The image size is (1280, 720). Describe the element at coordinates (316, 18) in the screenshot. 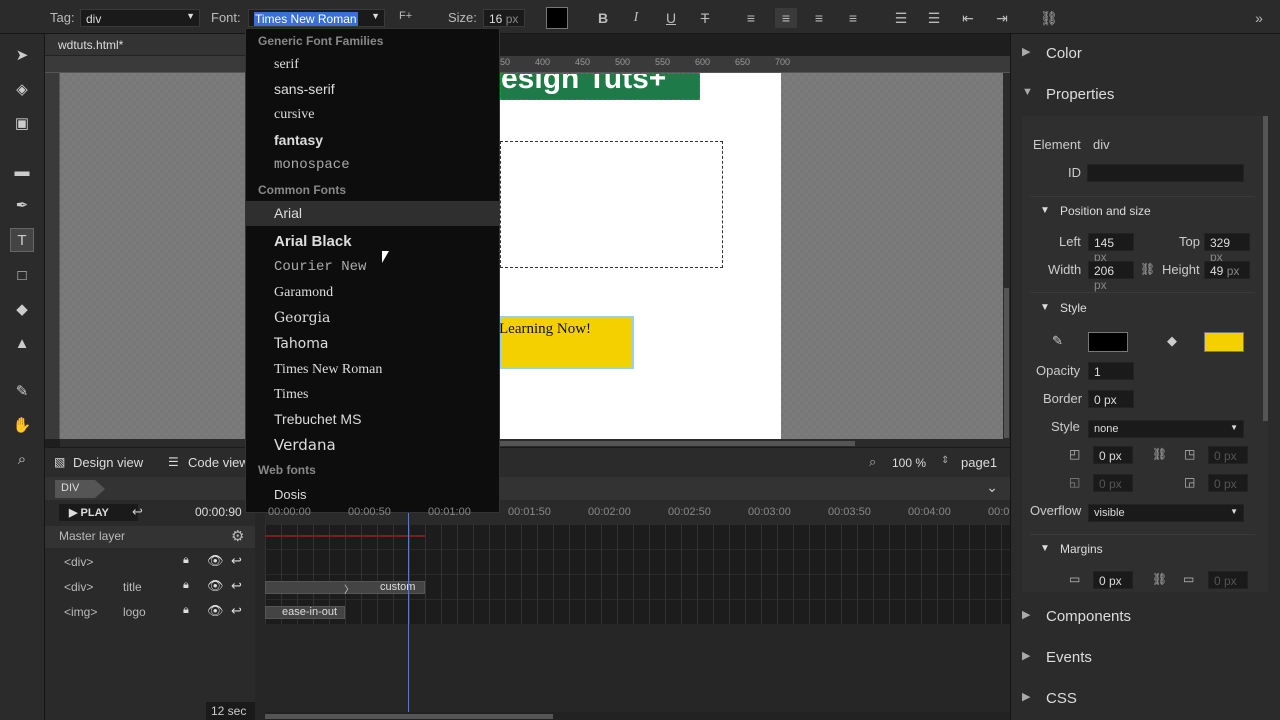

I see `font-select: Times New Roman ▼` at that location.